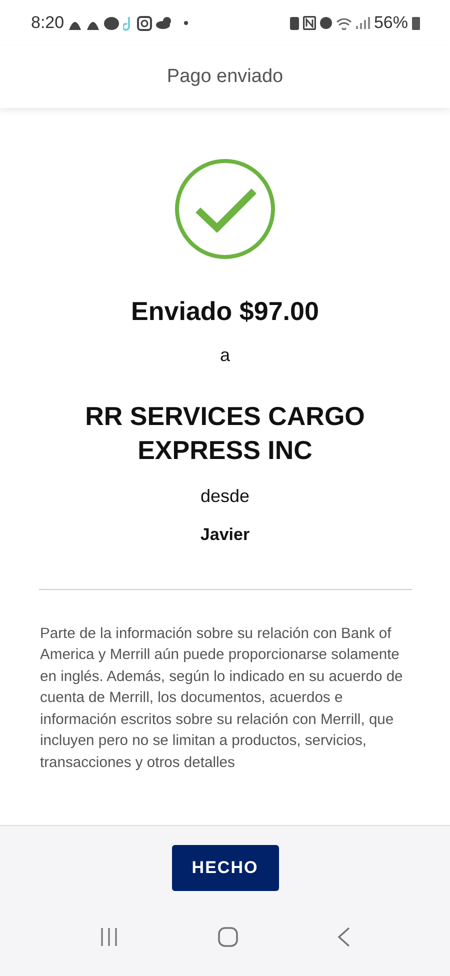 The height and width of the screenshot is (976, 450). Describe the element at coordinates (225, 209) in the screenshot. I see `checkmark-circle-icon` at that location.